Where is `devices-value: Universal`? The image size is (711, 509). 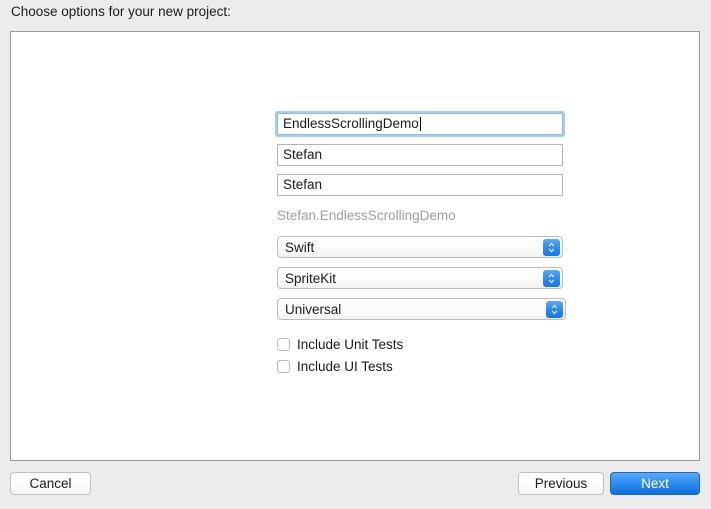
devices-value: Universal is located at coordinates (313, 309).